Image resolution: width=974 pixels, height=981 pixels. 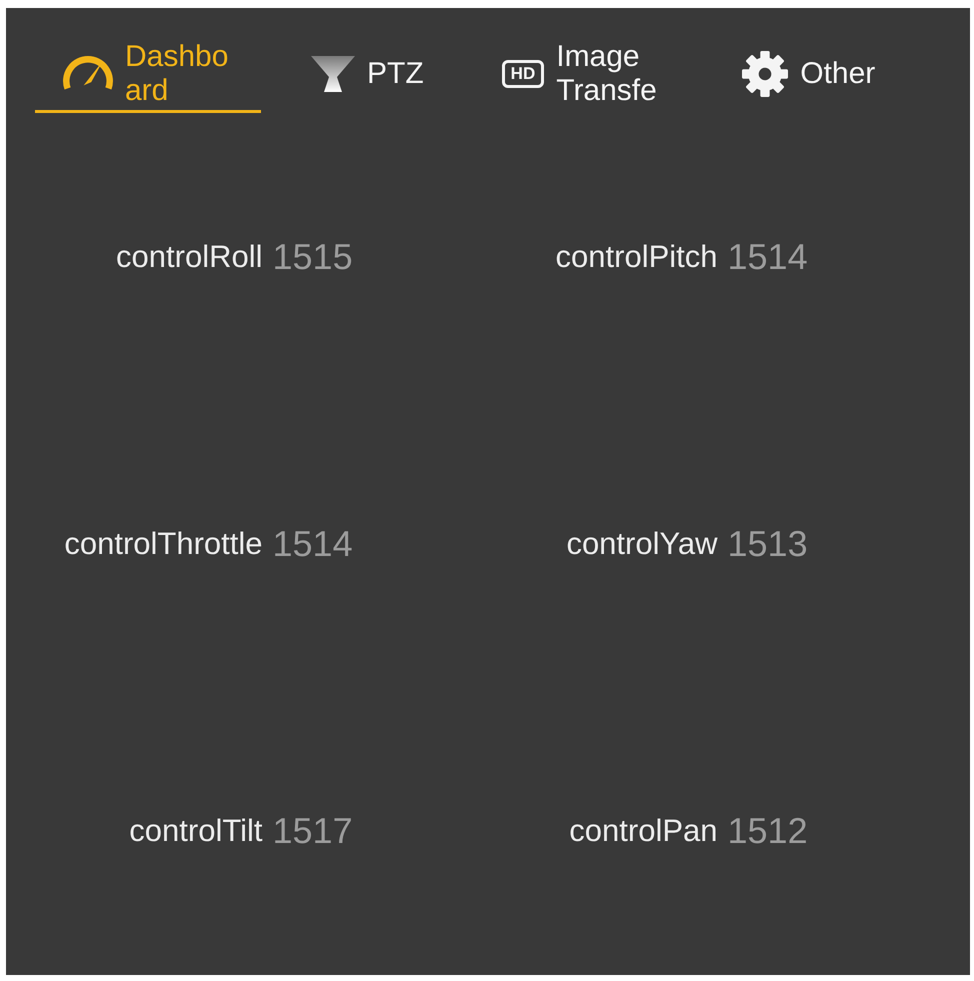 I want to click on channel-label: controlTilt, so click(x=195, y=831).